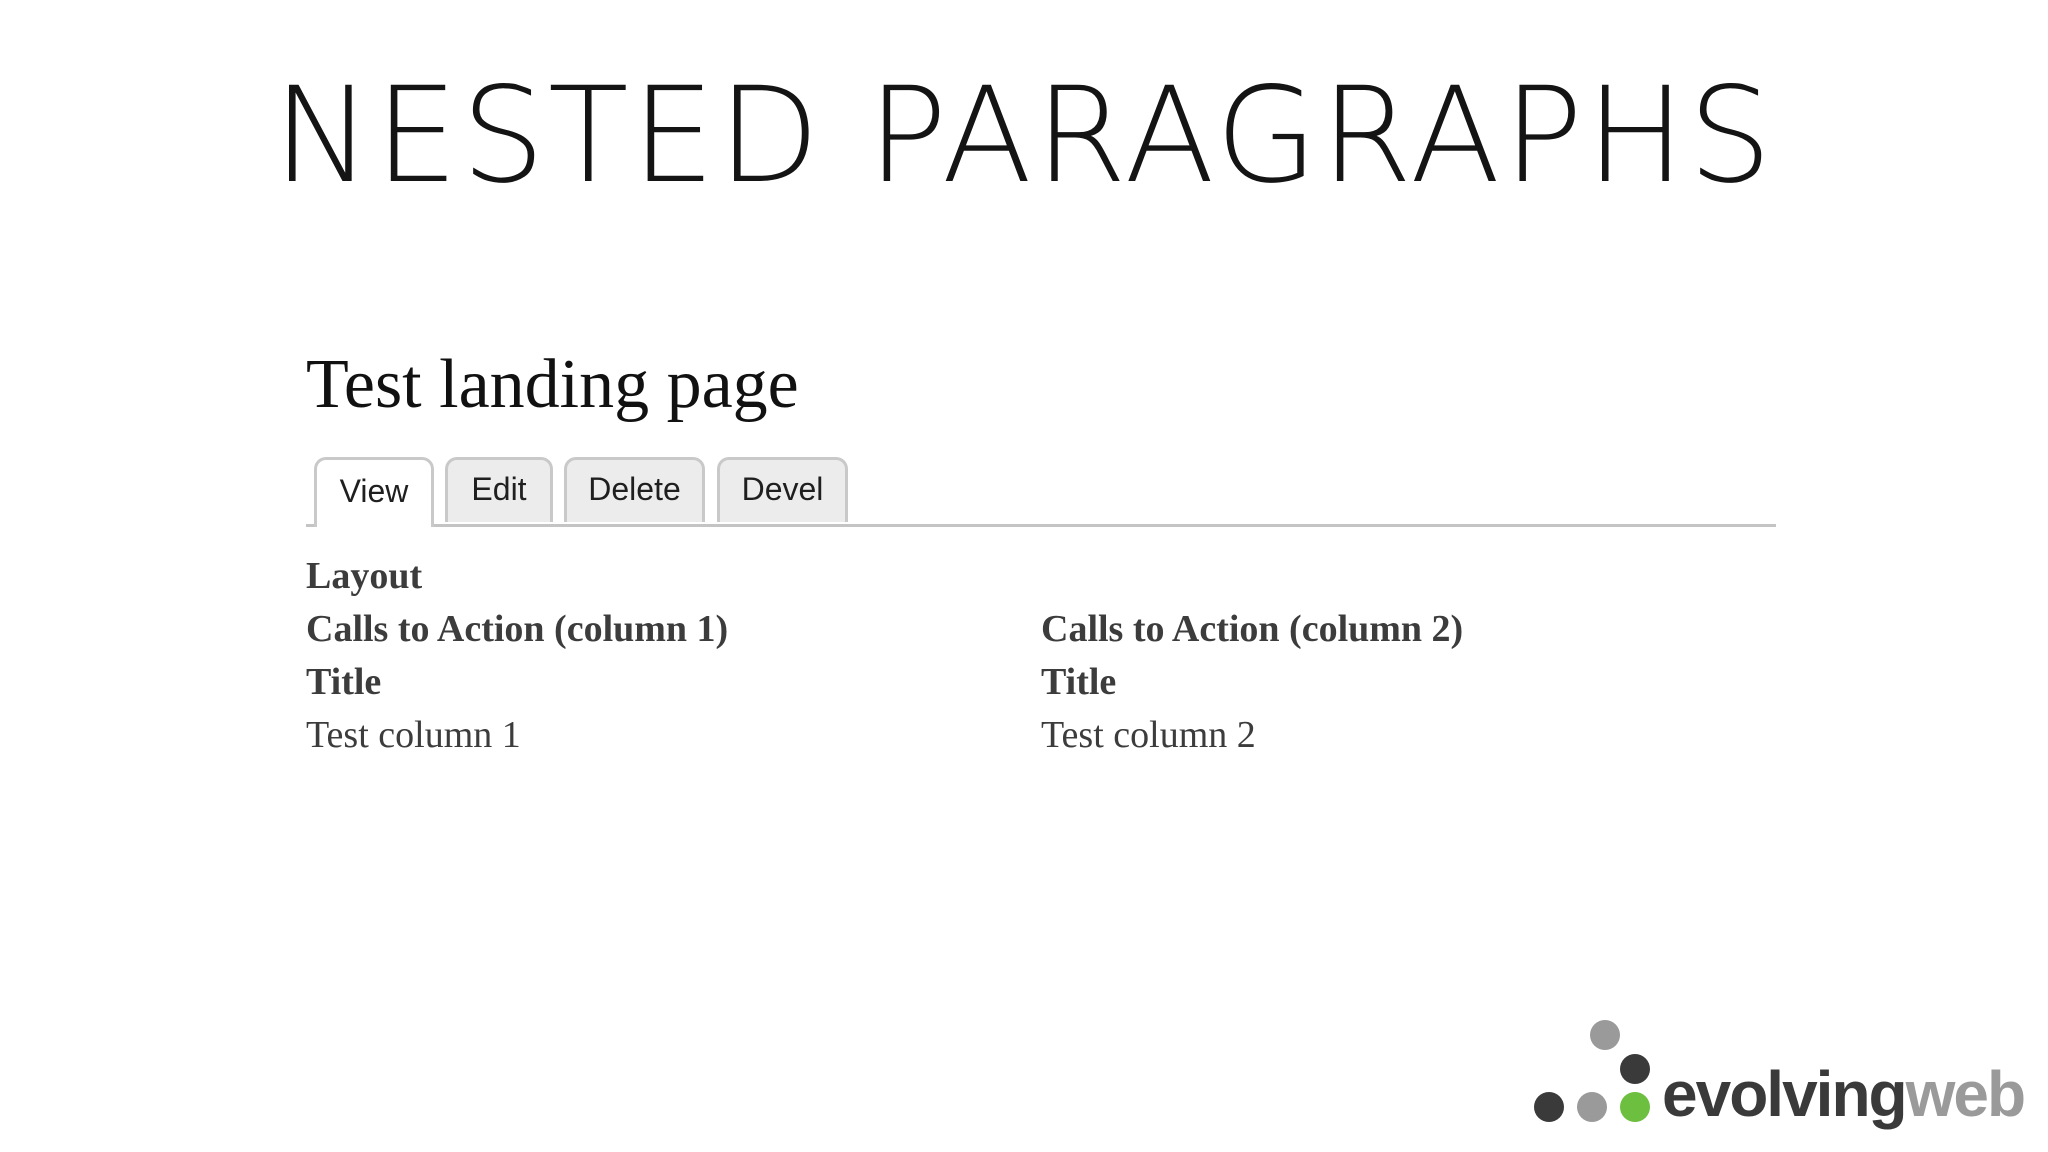  Describe the element at coordinates (1148, 735) in the screenshot. I see `field-value: Test column 2` at that location.